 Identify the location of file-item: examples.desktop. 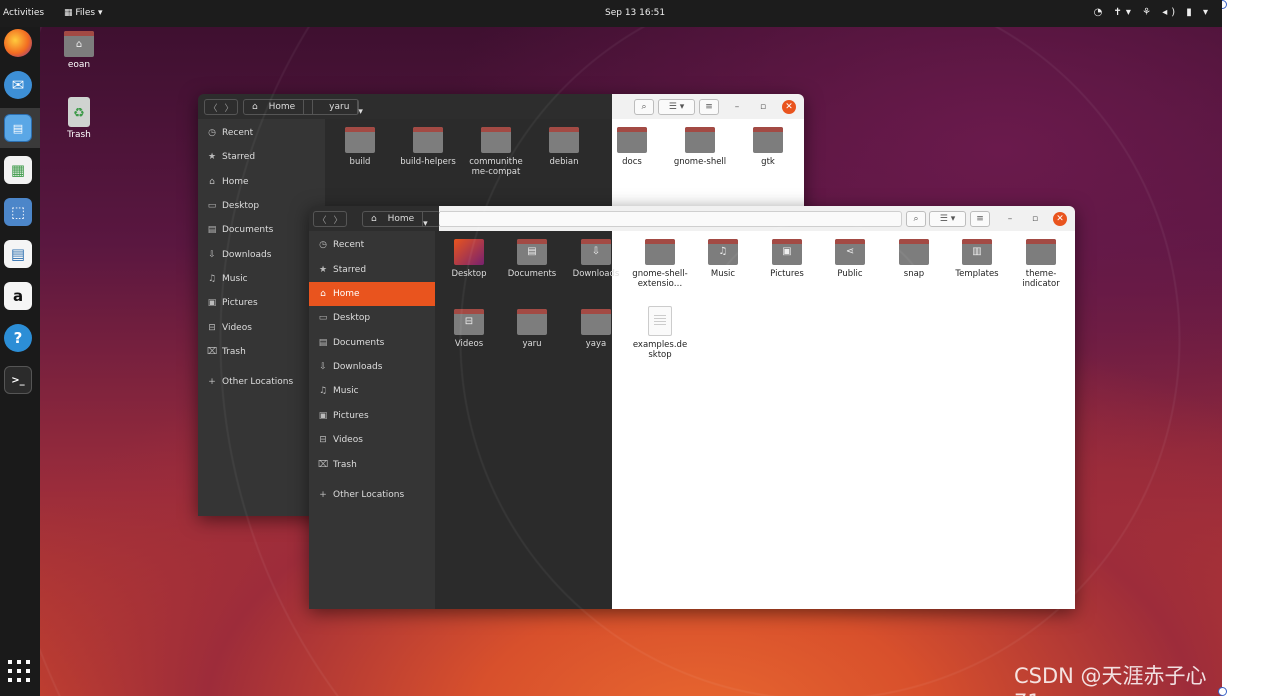
(660, 333).